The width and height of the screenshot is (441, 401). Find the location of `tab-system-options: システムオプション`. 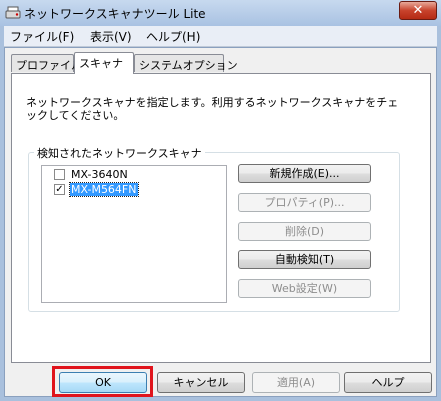

tab-system-options: システムオプション is located at coordinates (186, 63).